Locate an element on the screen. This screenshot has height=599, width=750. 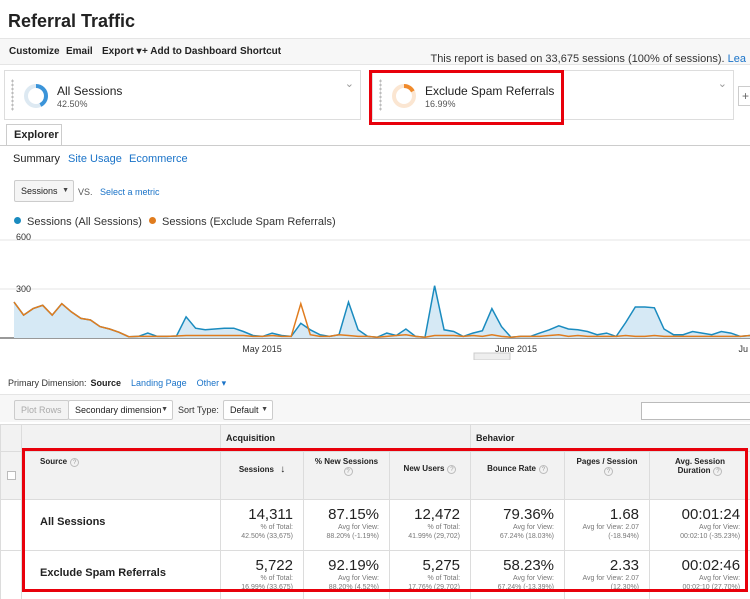
series-area-all-sessions is located at coordinates (382, 311).